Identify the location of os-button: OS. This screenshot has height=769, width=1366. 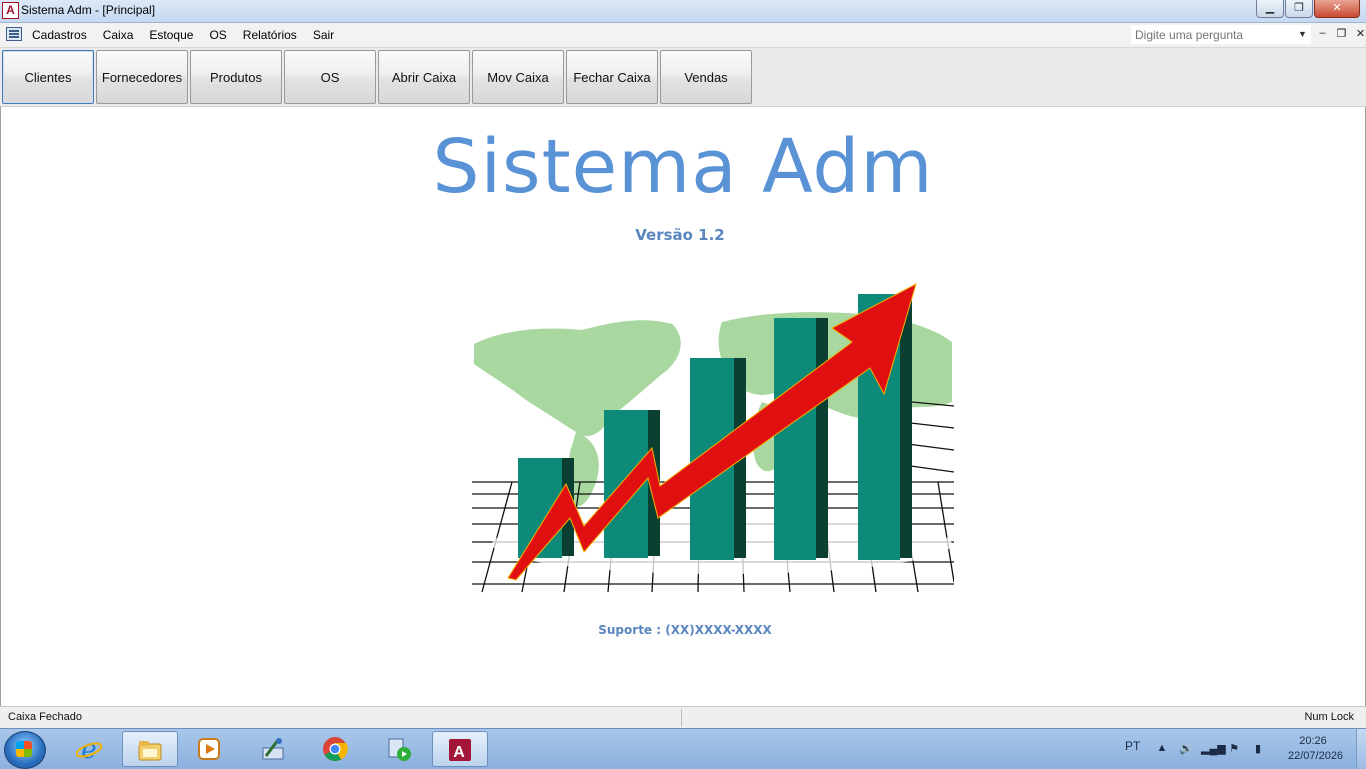
(330, 77).